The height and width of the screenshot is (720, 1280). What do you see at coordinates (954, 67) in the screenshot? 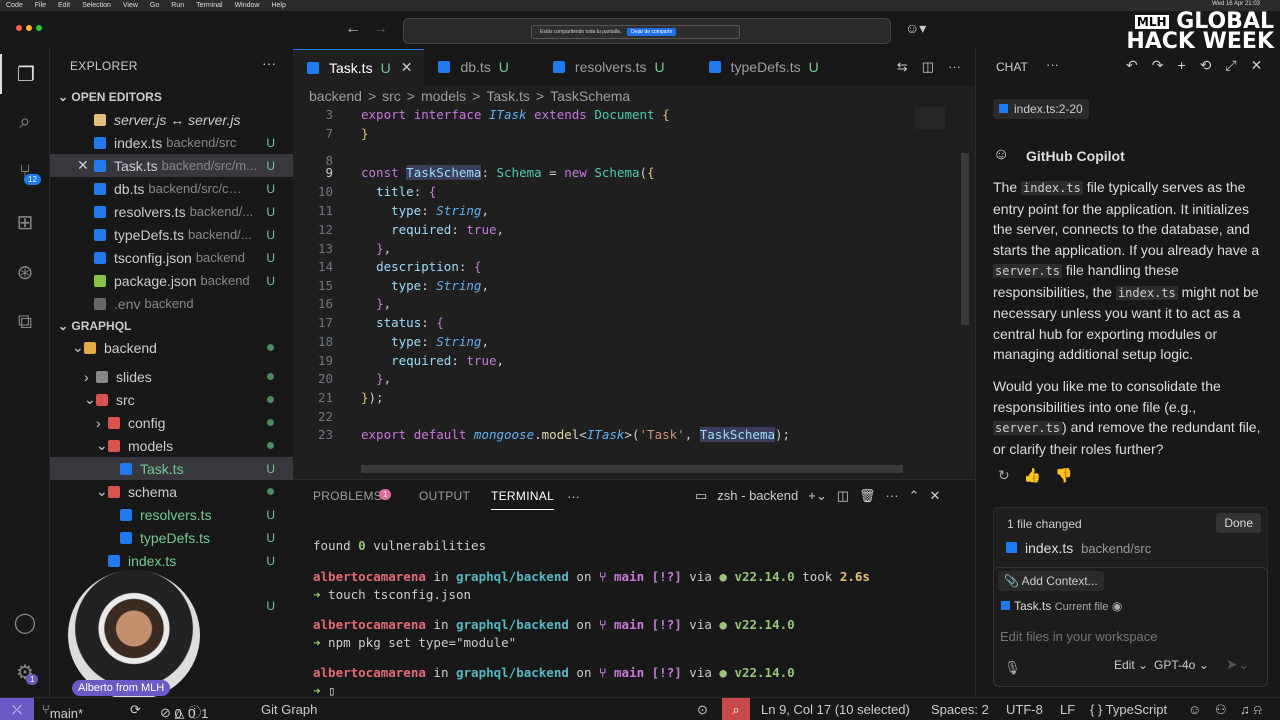
I see `editor-more-icon: ···` at bounding box center [954, 67].